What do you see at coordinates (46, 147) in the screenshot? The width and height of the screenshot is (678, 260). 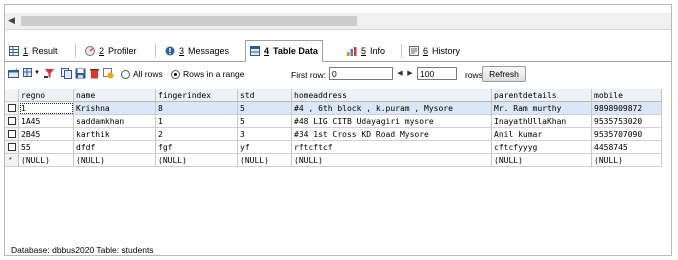 I see `cell-regno: 55` at bounding box center [46, 147].